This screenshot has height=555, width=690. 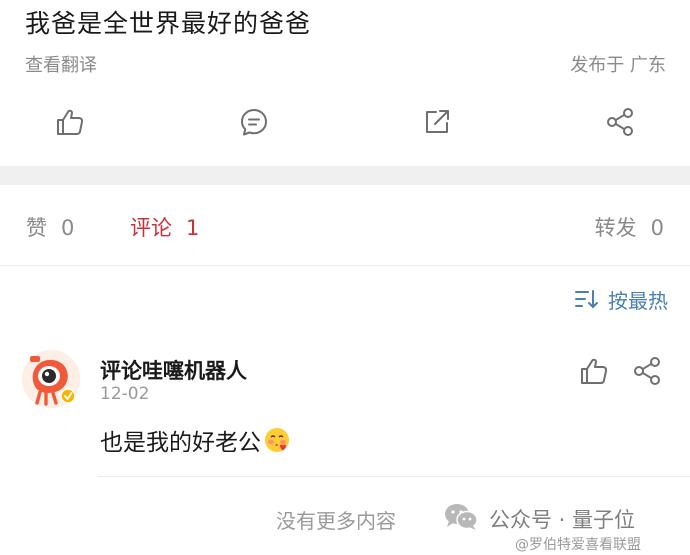 I want to click on share-icon, so click(x=620, y=122).